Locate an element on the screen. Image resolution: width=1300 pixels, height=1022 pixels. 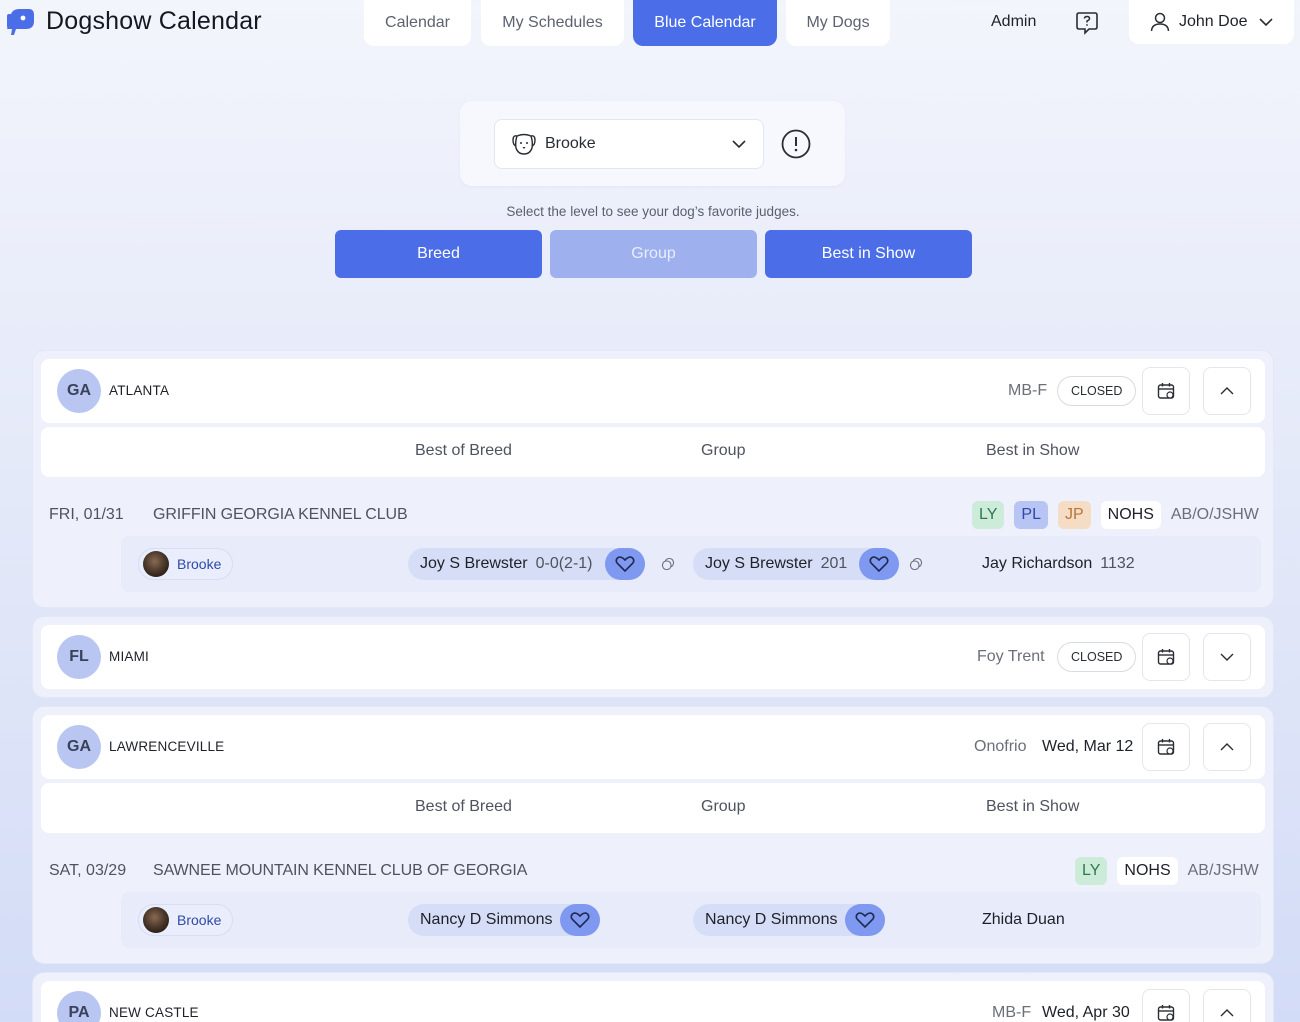
tab-label: Calendar is located at coordinates (417, 22).